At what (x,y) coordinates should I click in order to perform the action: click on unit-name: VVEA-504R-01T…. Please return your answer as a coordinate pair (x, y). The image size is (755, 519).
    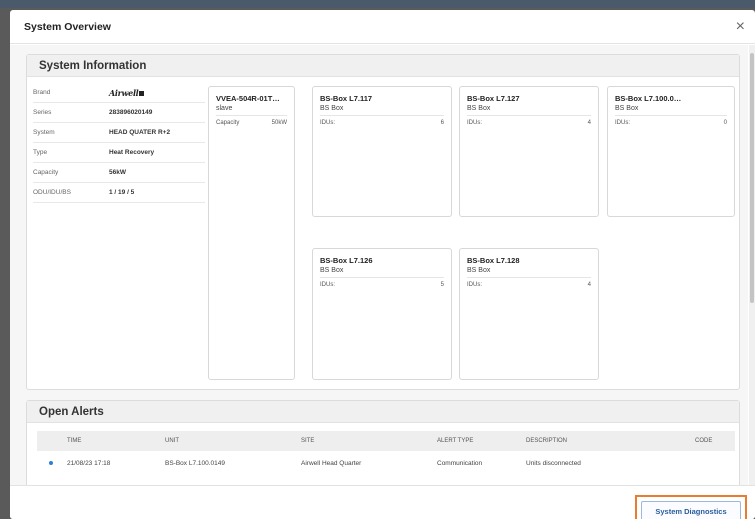
    Looking at the image, I should click on (248, 98).